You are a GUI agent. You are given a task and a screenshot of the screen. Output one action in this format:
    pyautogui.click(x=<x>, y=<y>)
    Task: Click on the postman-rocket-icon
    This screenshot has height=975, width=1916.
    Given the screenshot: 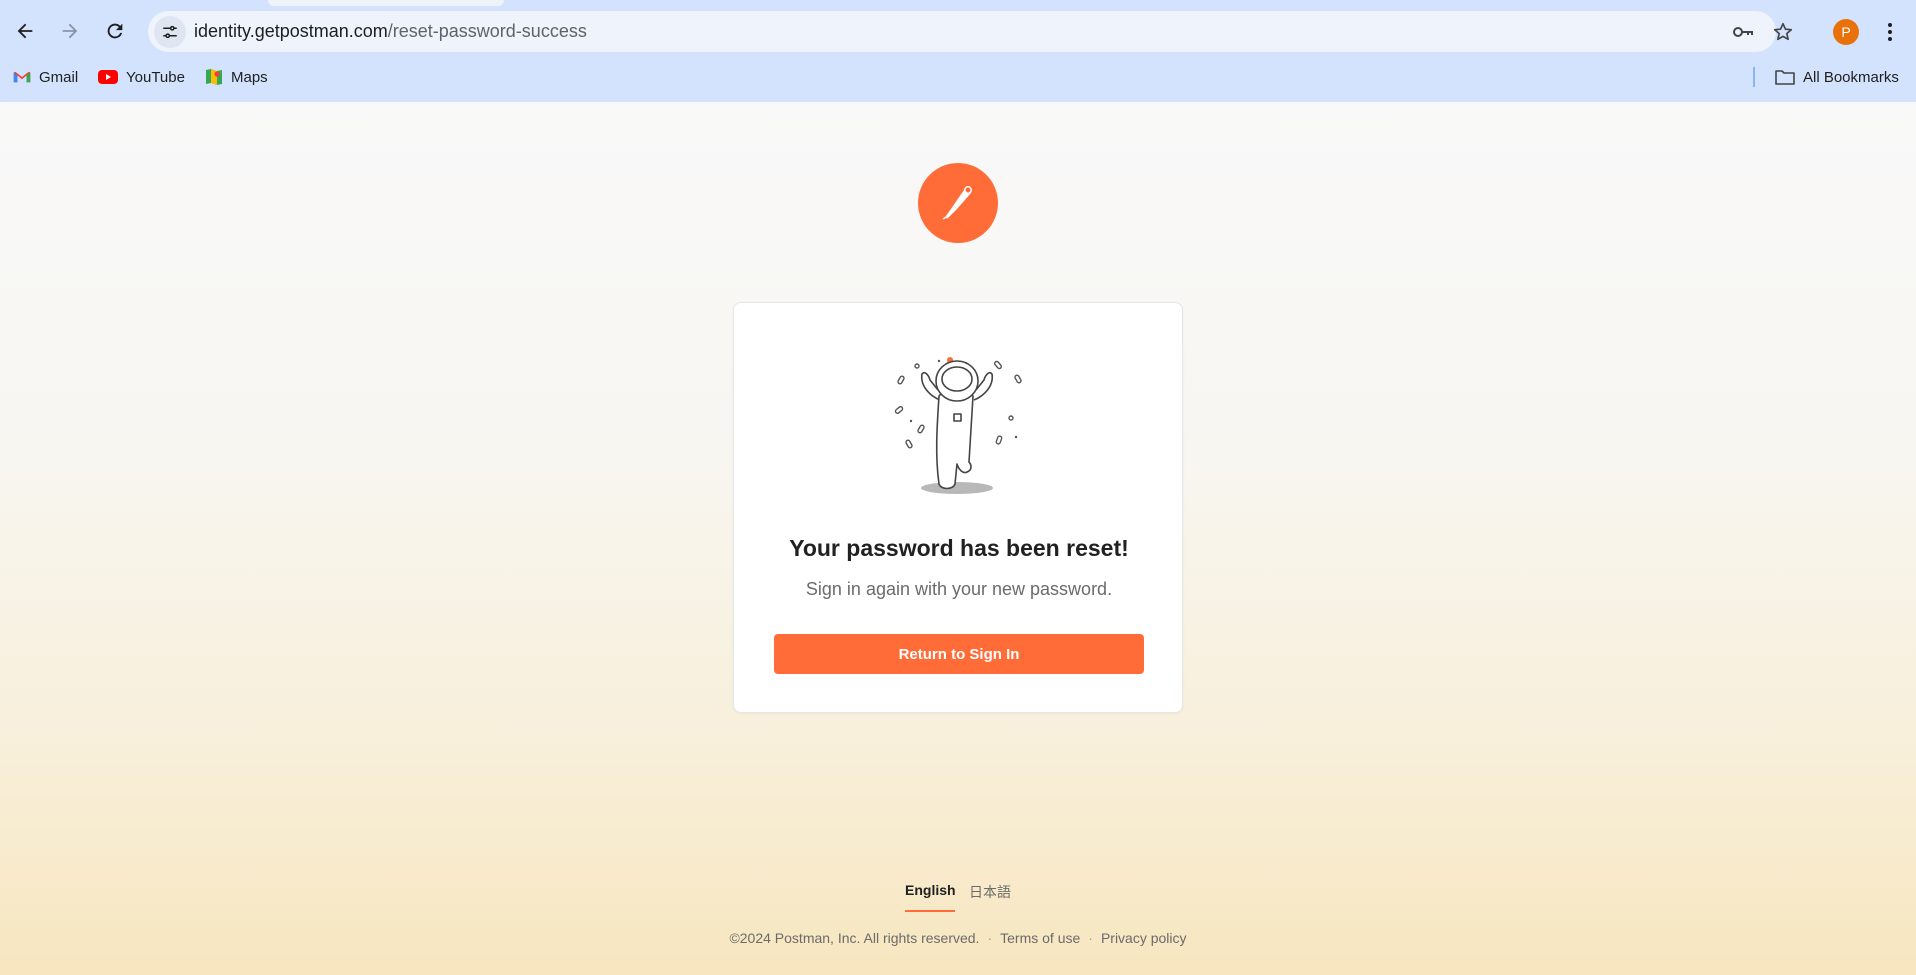 What is the action you would take?
    pyautogui.click(x=957, y=203)
    